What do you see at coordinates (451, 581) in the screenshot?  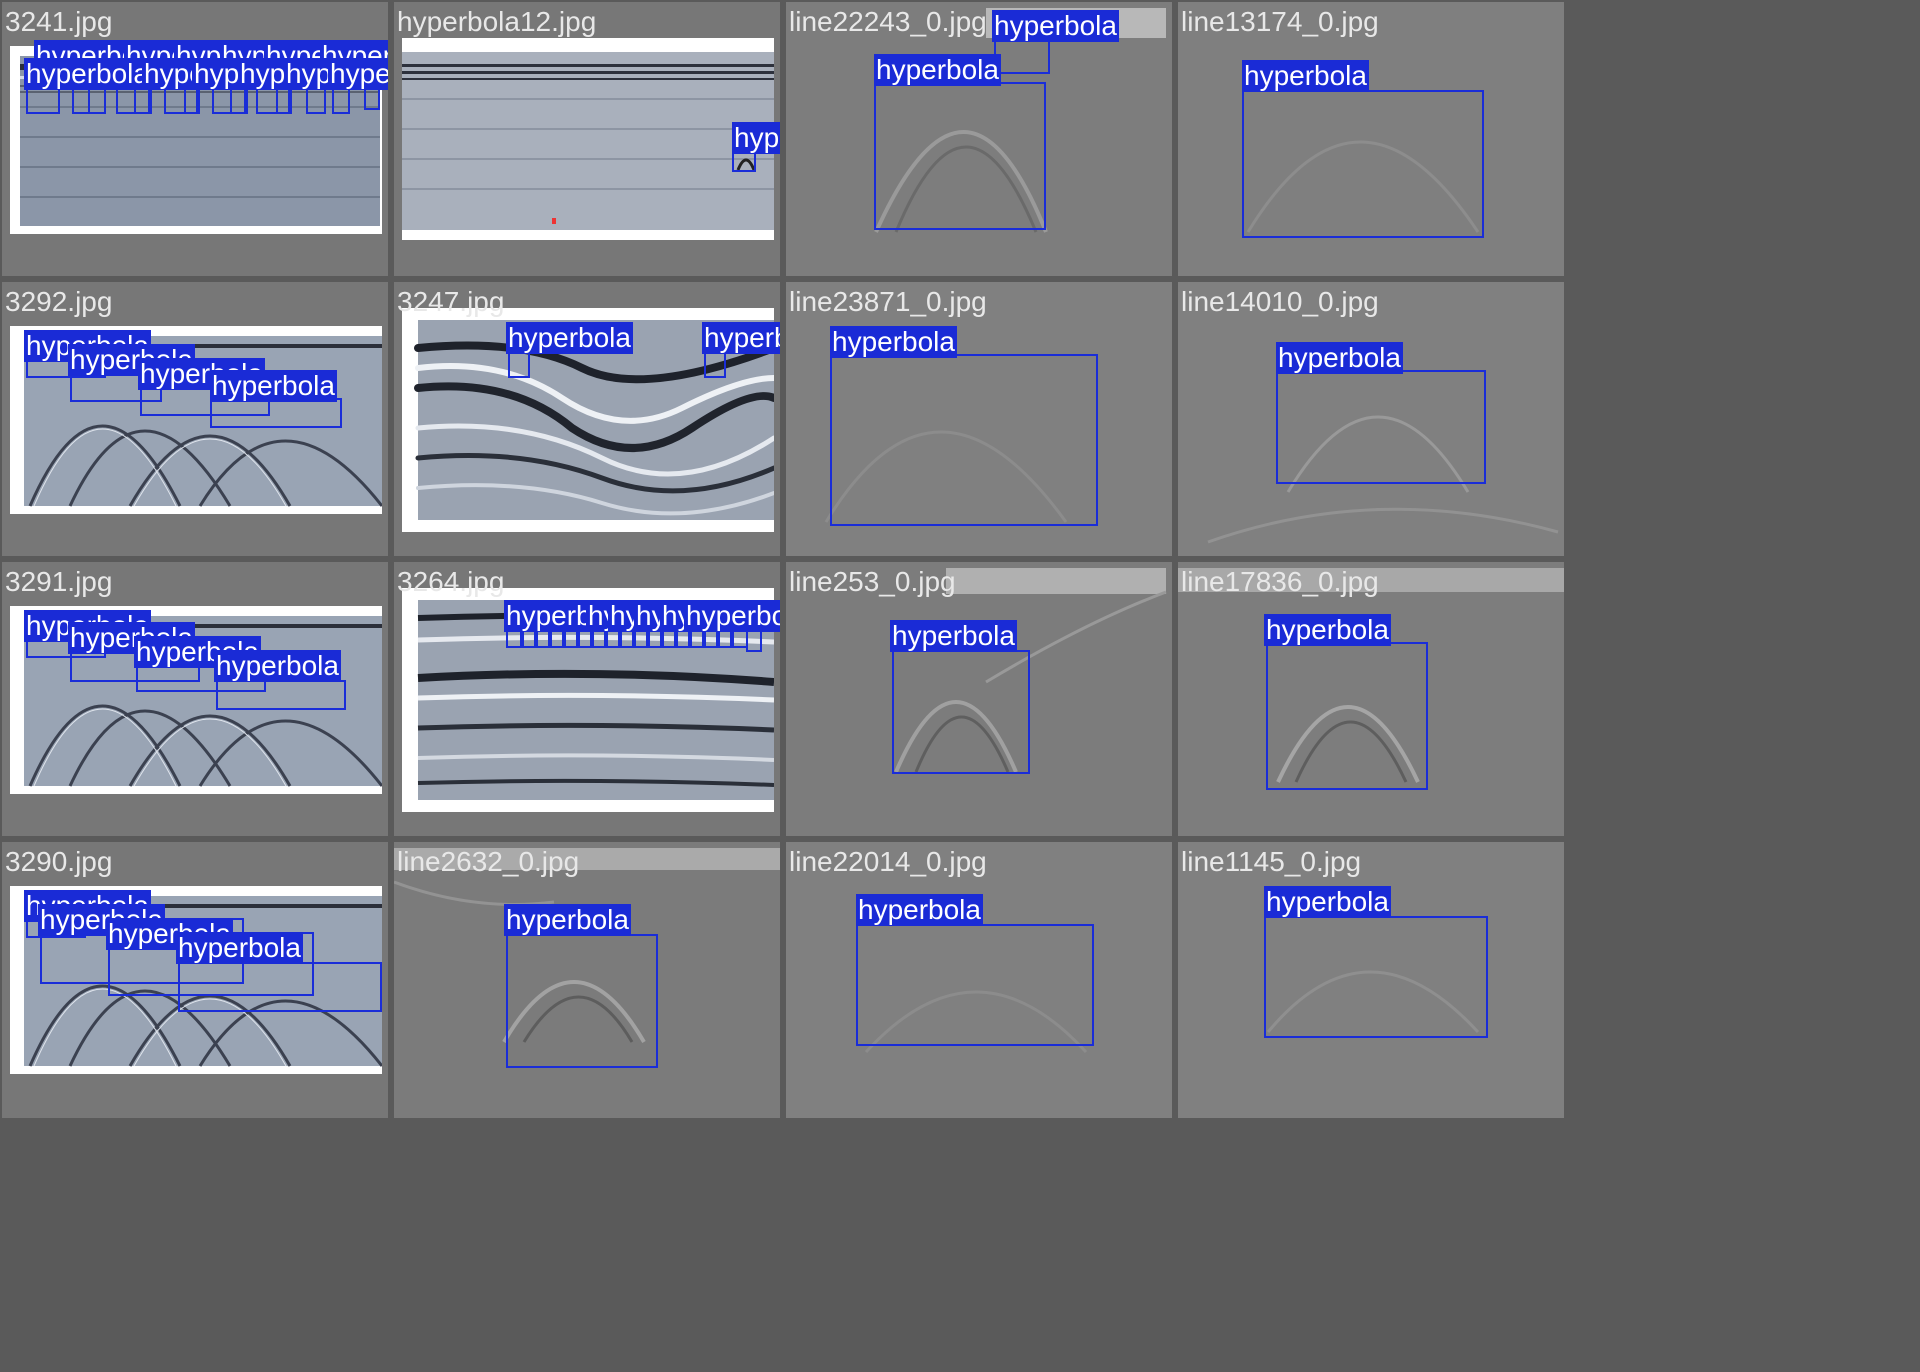 I see `tile-title: 3264.jpg` at bounding box center [451, 581].